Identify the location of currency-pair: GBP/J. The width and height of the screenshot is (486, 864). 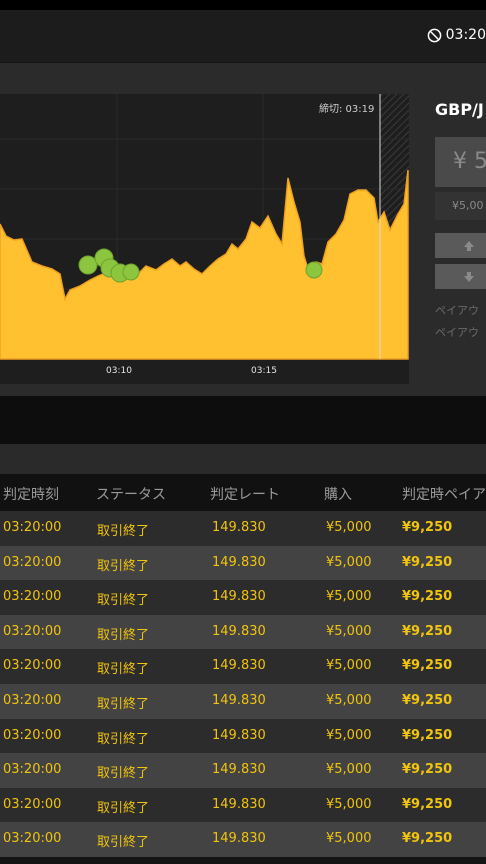
(459, 109).